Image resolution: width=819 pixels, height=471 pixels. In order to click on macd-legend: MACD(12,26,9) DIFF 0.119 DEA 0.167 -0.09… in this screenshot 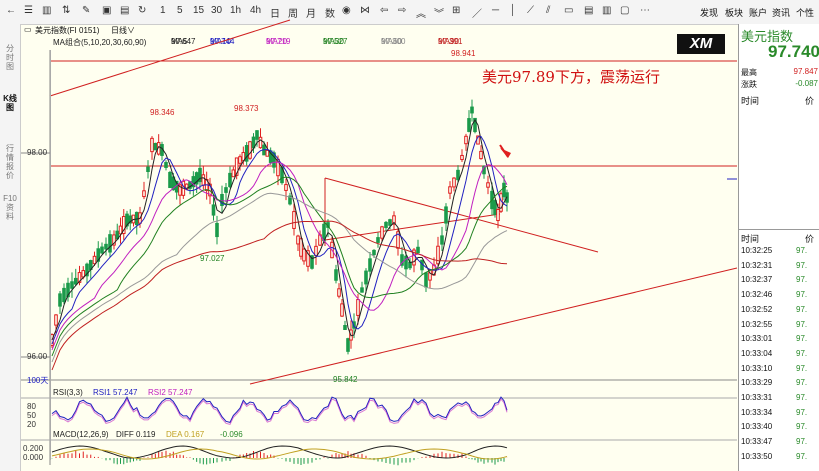, I will do `click(253, 435)`.